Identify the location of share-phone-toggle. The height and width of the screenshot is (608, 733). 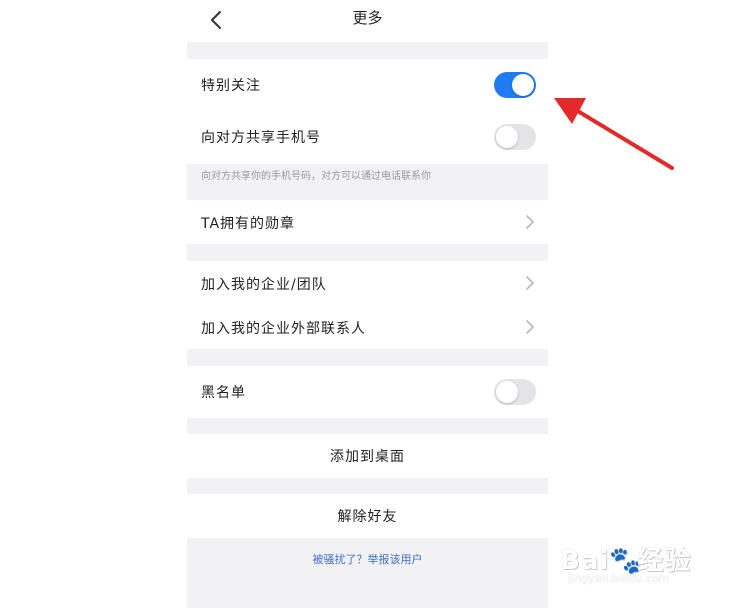
(515, 137).